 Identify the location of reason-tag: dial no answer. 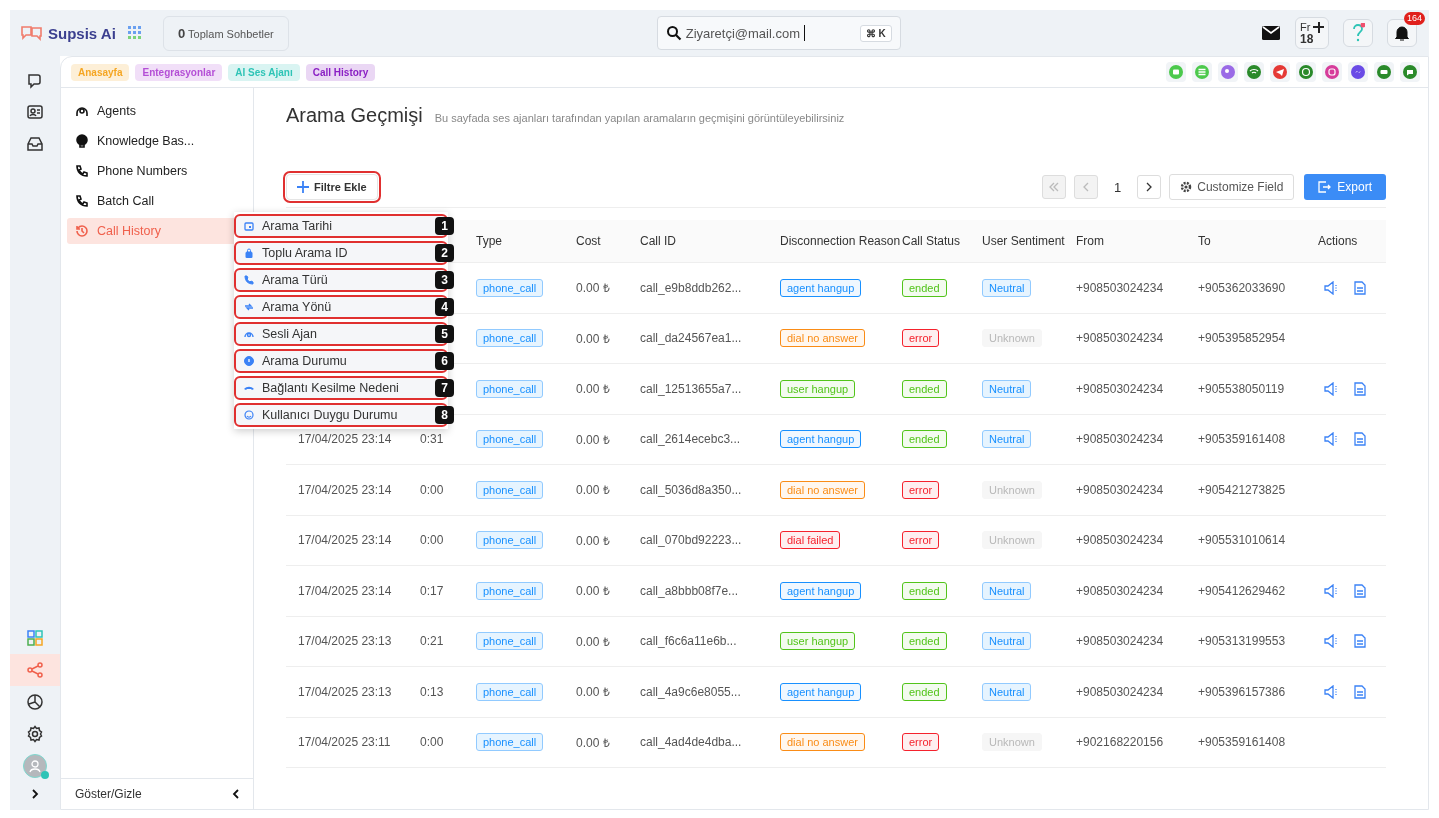
(822, 489).